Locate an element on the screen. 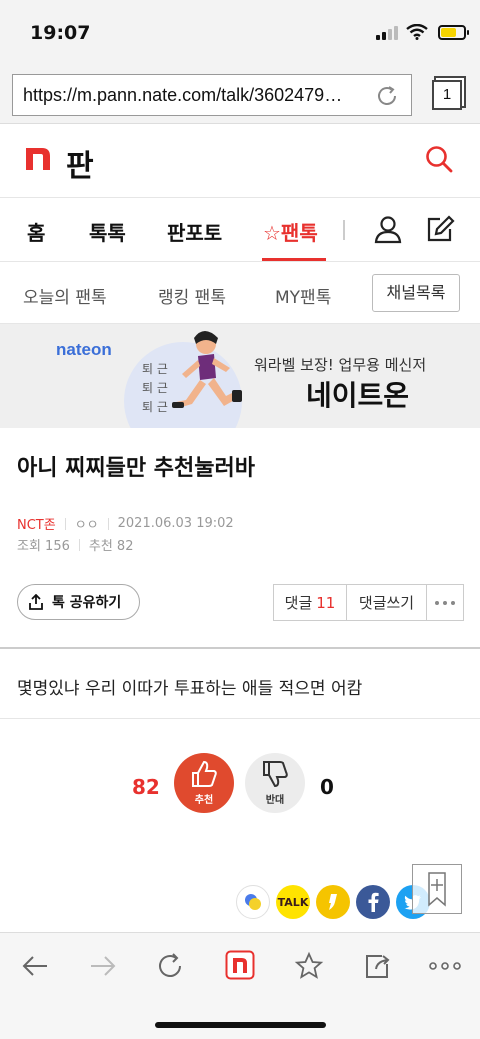  nav-item-toktok: 톡톡 is located at coordinates (107, 231).